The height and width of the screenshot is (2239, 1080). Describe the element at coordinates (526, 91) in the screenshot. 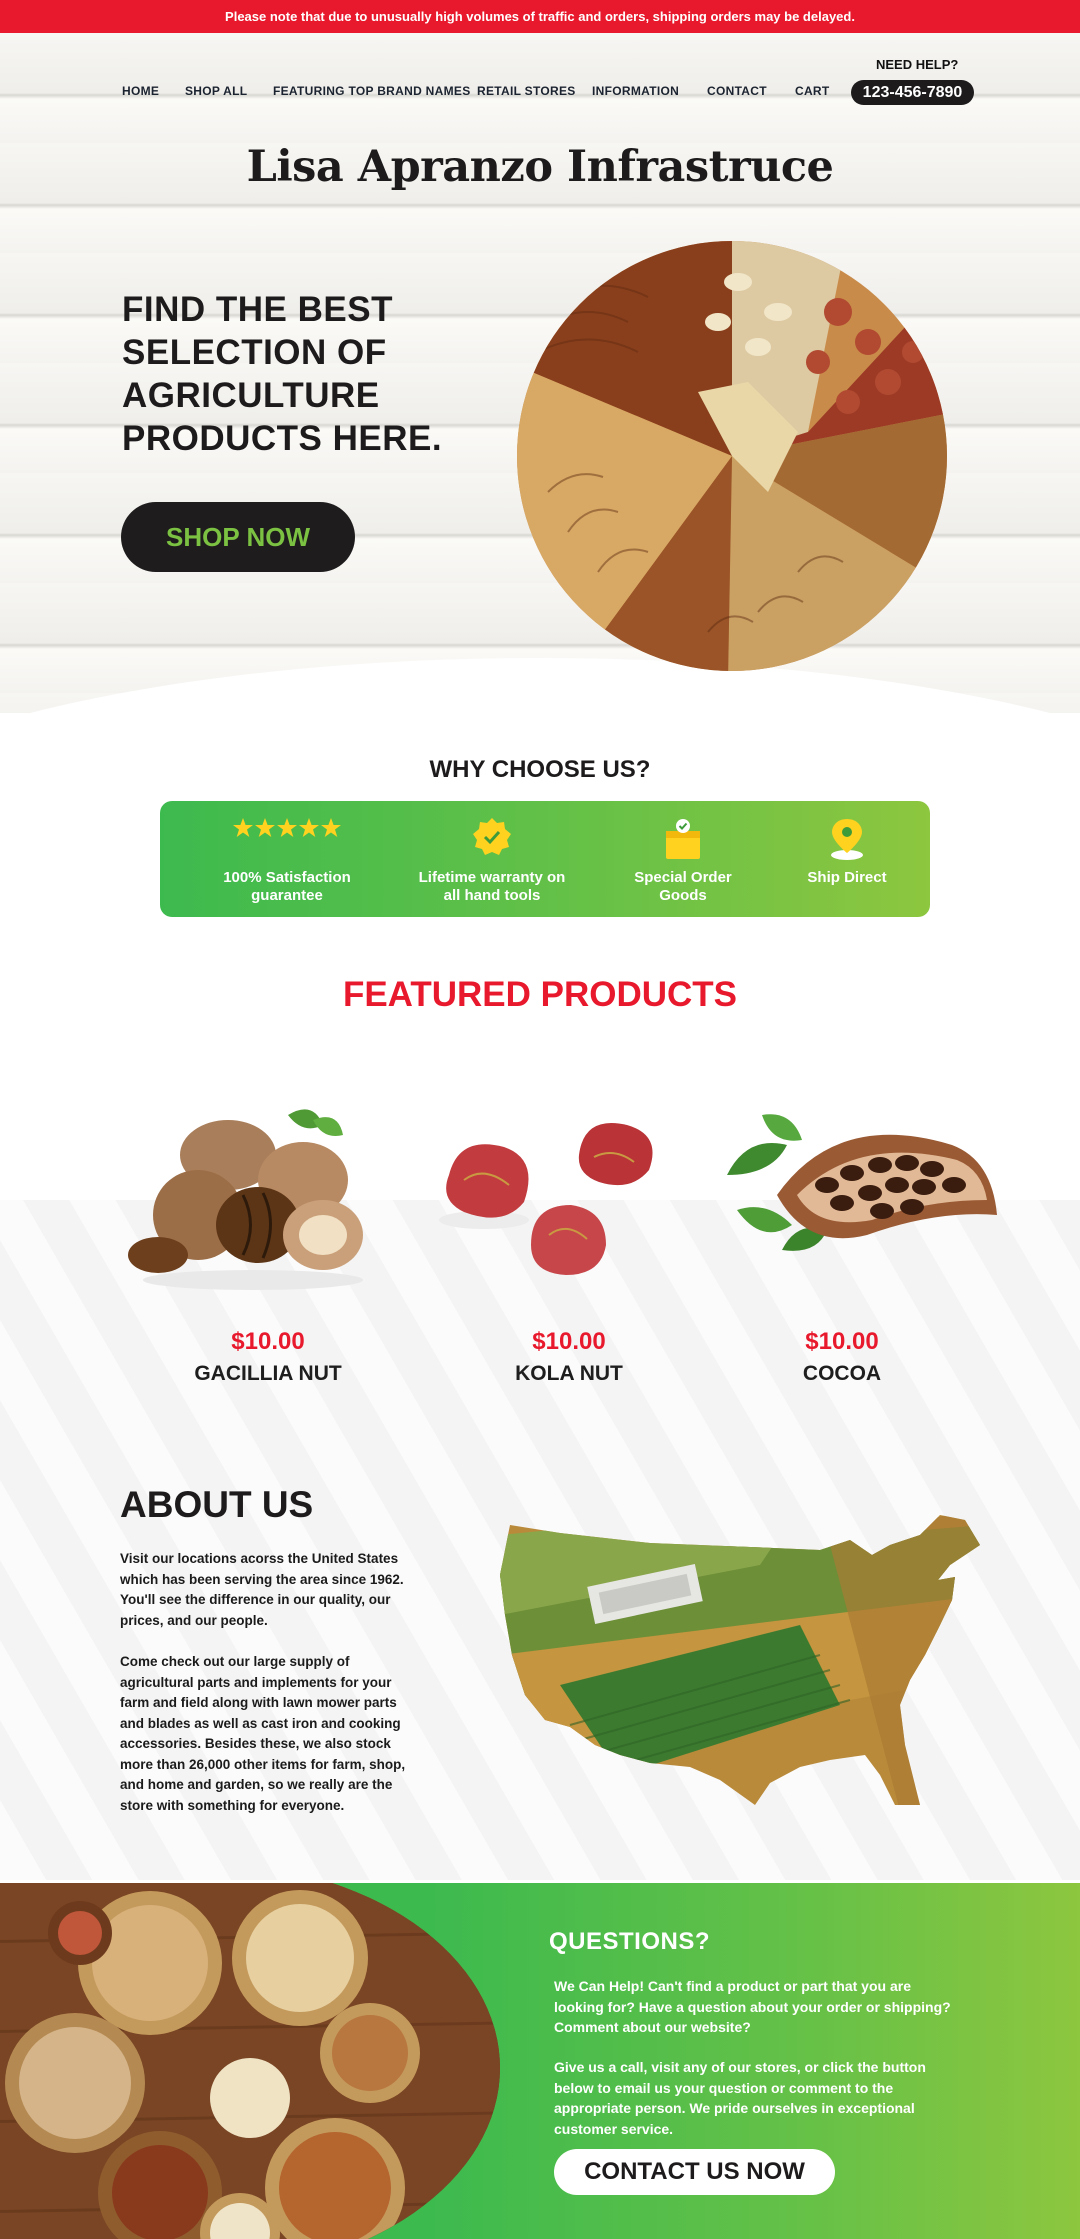

I see `nav-retail-stores: RETAIL STORES` at that location.